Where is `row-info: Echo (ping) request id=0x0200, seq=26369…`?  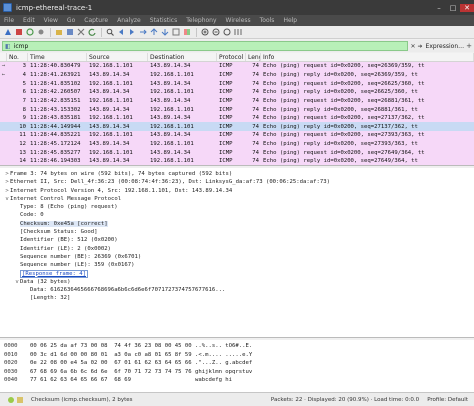
row-info: Echo (ping) request id=0x0200, seq=26369… is located at coordinates (344, 66).